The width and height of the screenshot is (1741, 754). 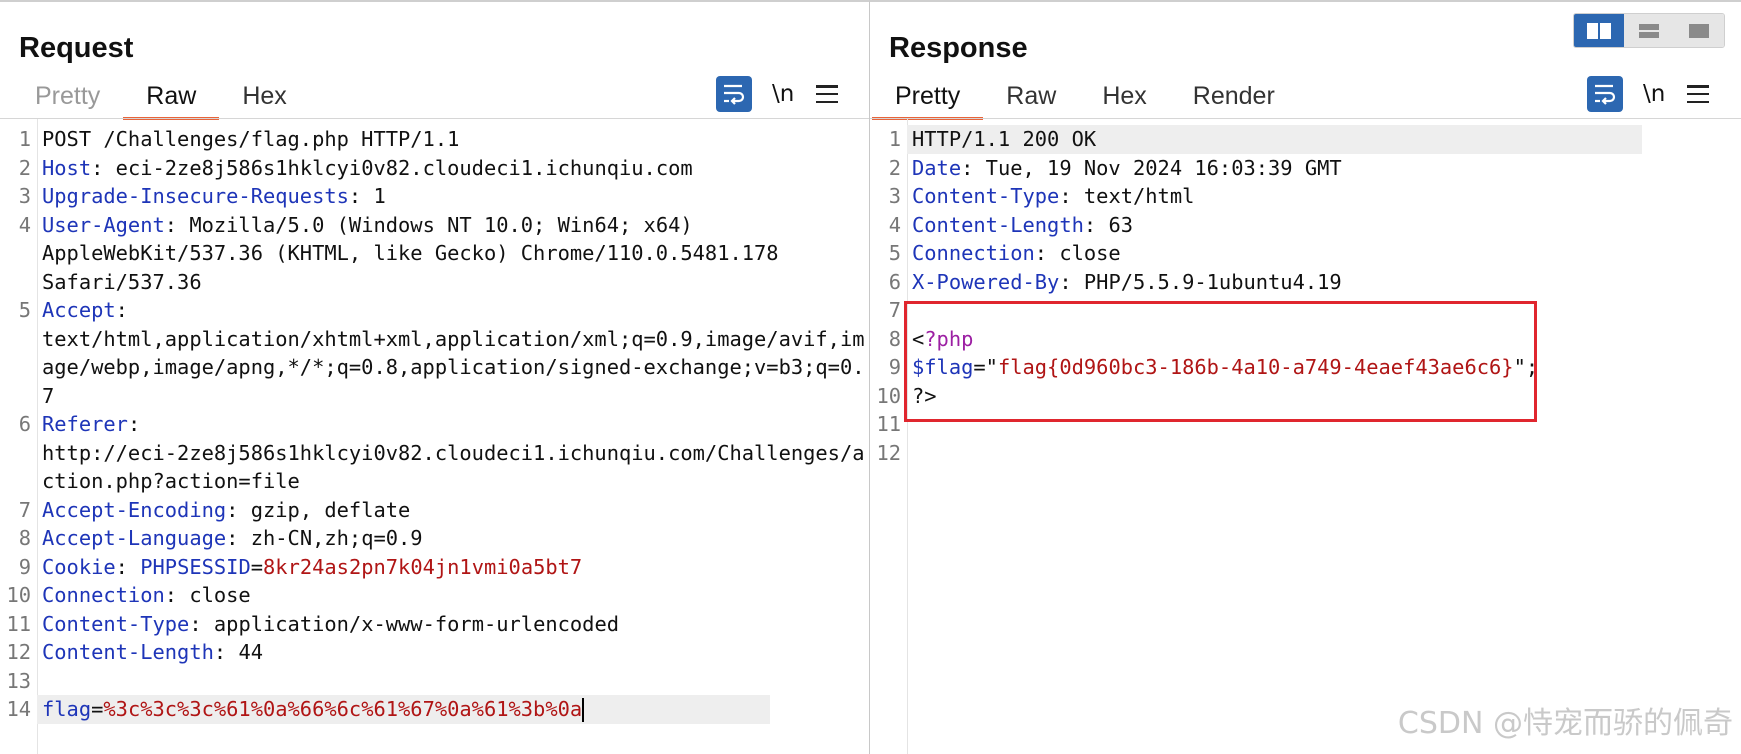 What do you see at coordinates (1654, 94) in the screenshot?
I see `response-show-newlines-button: \n` at bounding box center [1654, 94].